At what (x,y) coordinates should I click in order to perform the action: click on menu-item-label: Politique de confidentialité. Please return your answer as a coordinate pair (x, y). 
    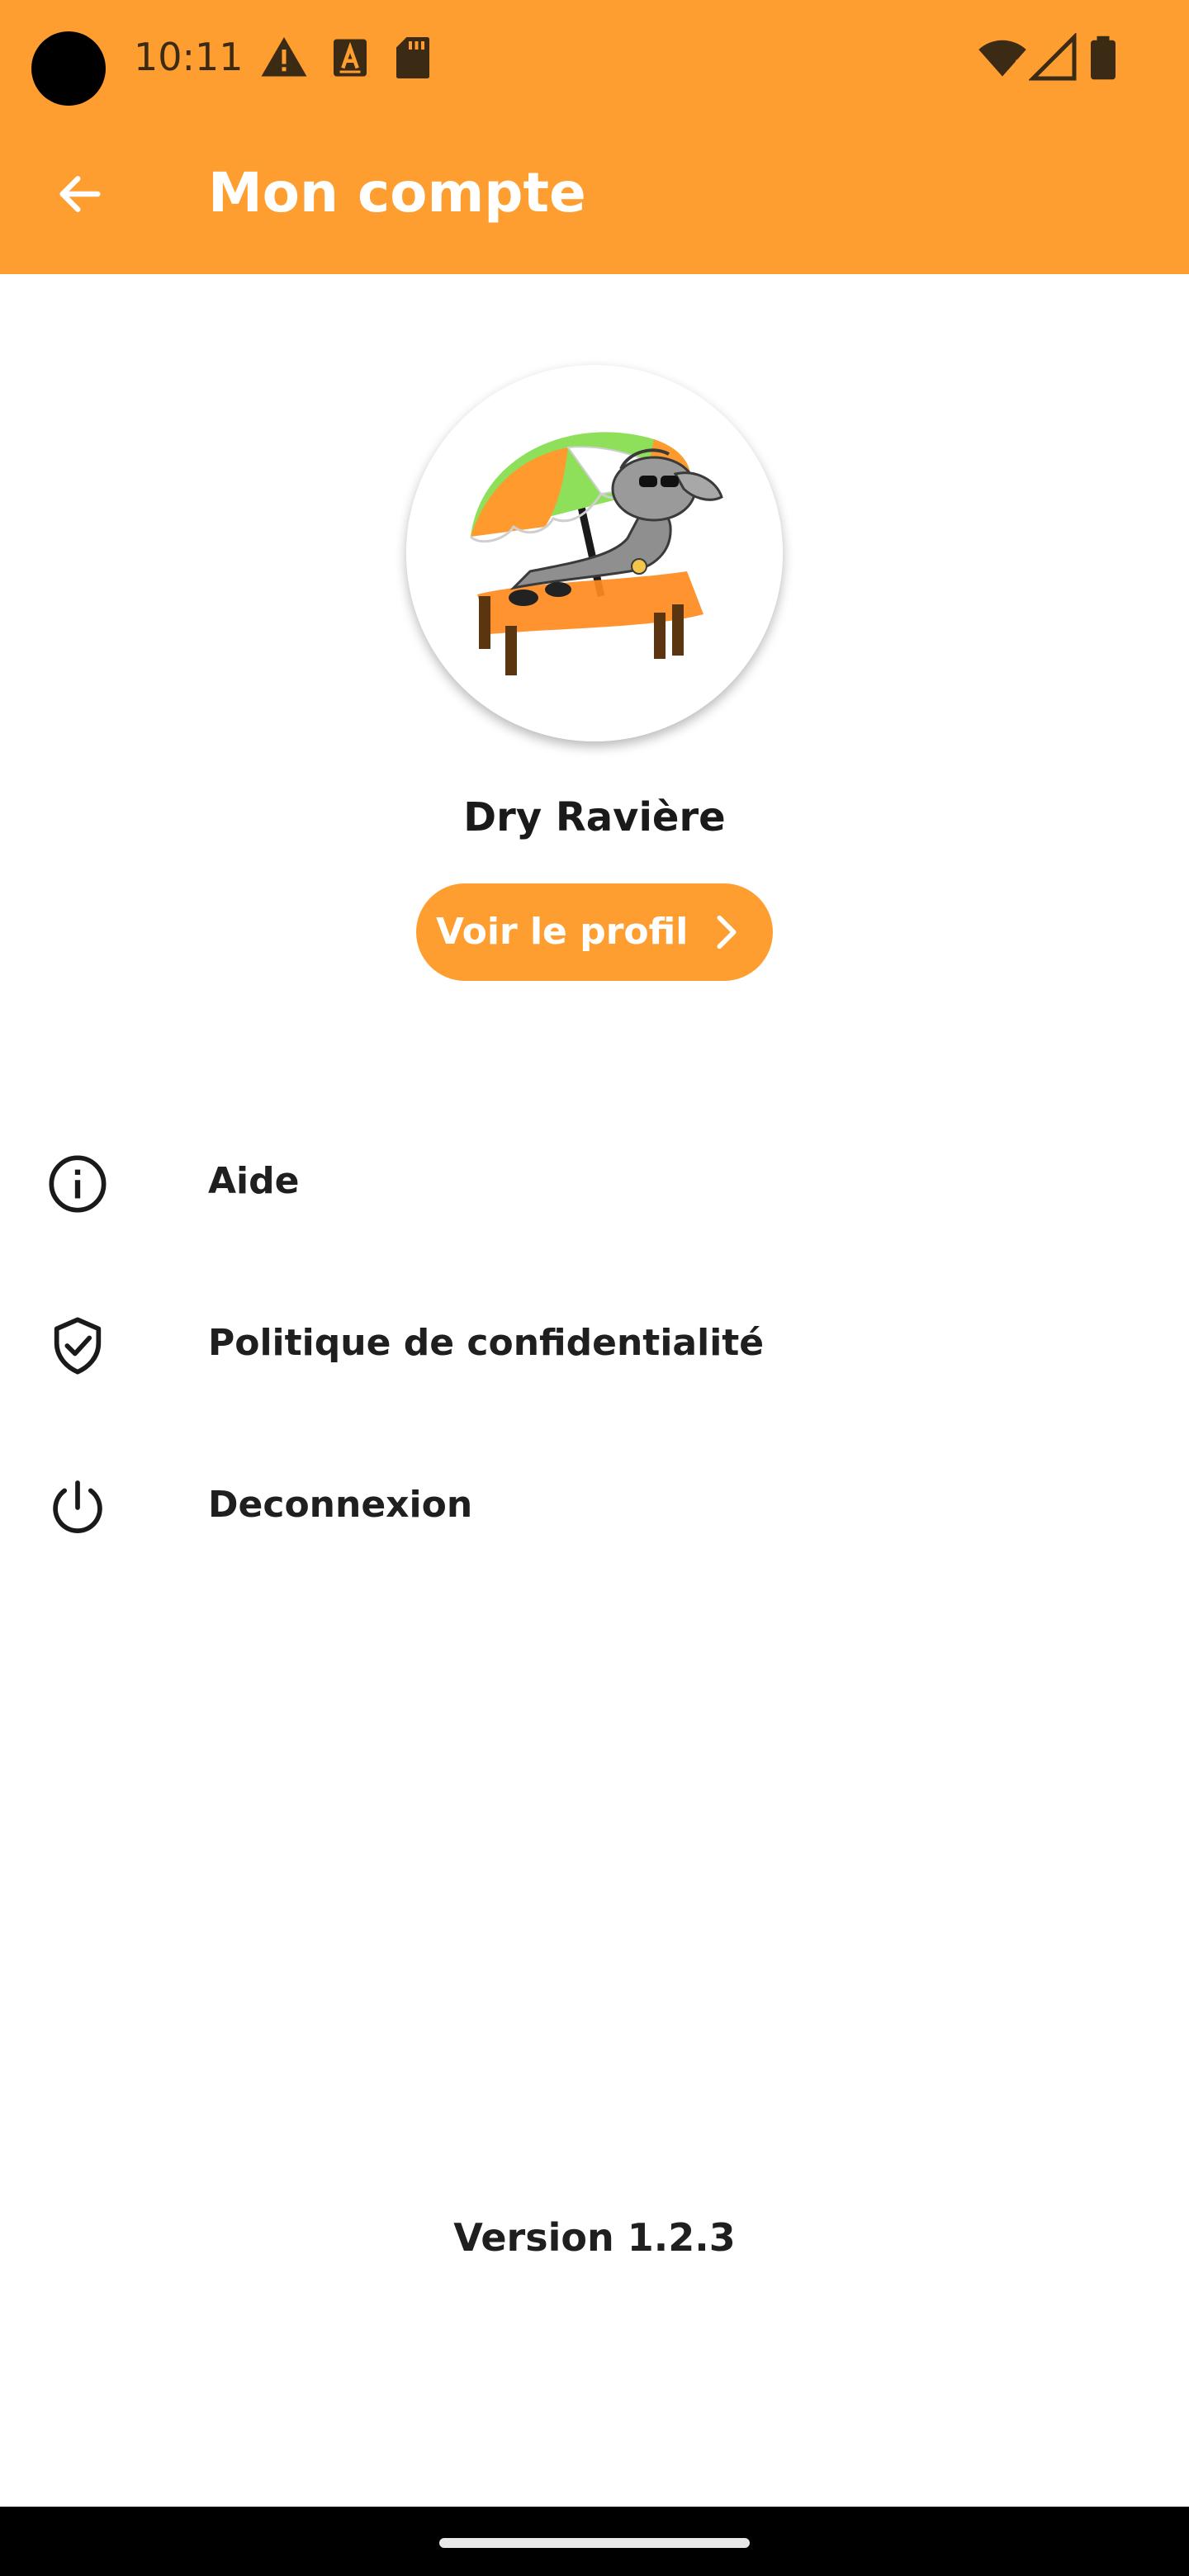
    Looking at the image, I should click on (486, 1343).